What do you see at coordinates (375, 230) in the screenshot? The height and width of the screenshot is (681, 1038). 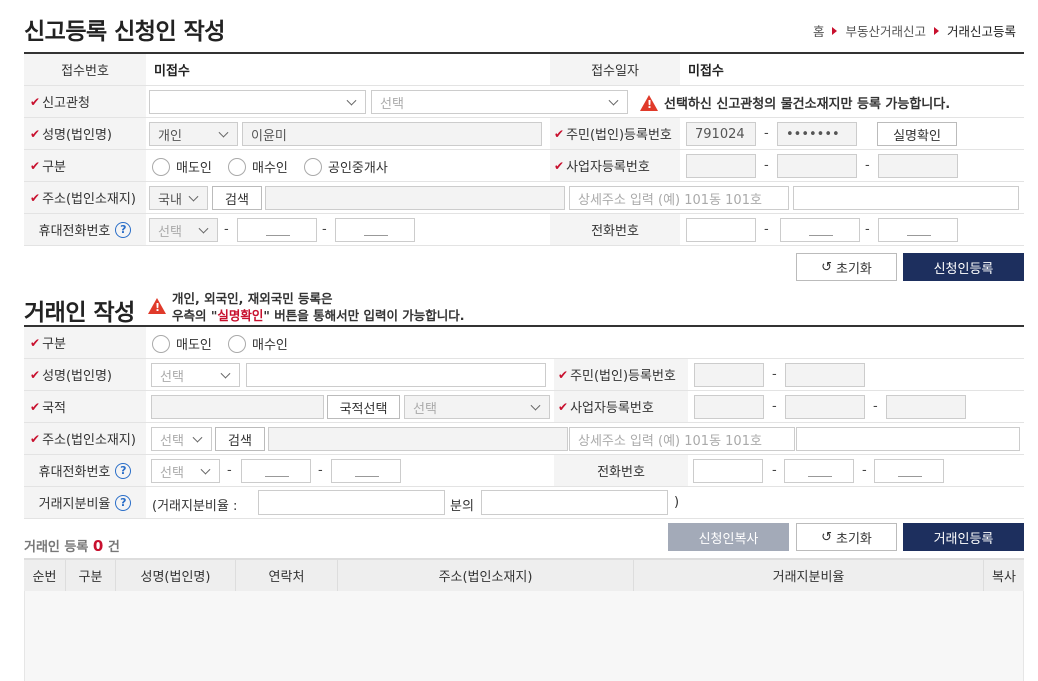 I see `mobile-last-input` at bounding box center [375, 230].